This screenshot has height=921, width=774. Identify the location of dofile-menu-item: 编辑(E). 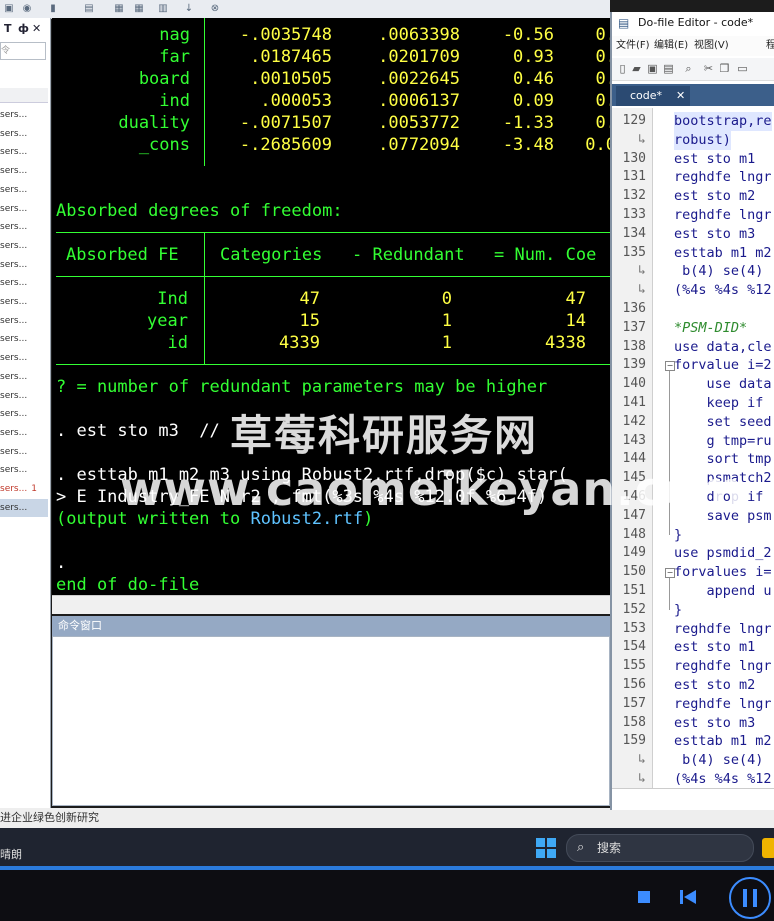
(671, 46).